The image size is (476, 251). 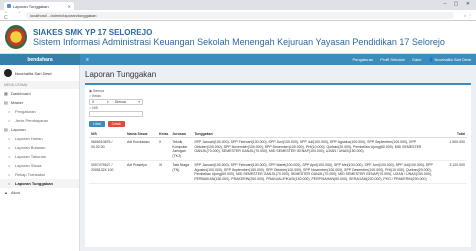 What do you see at coordinates (454, 172) in the screenshot?
I see `cell-total: 3.120.000` at bounding box center [454, 172].